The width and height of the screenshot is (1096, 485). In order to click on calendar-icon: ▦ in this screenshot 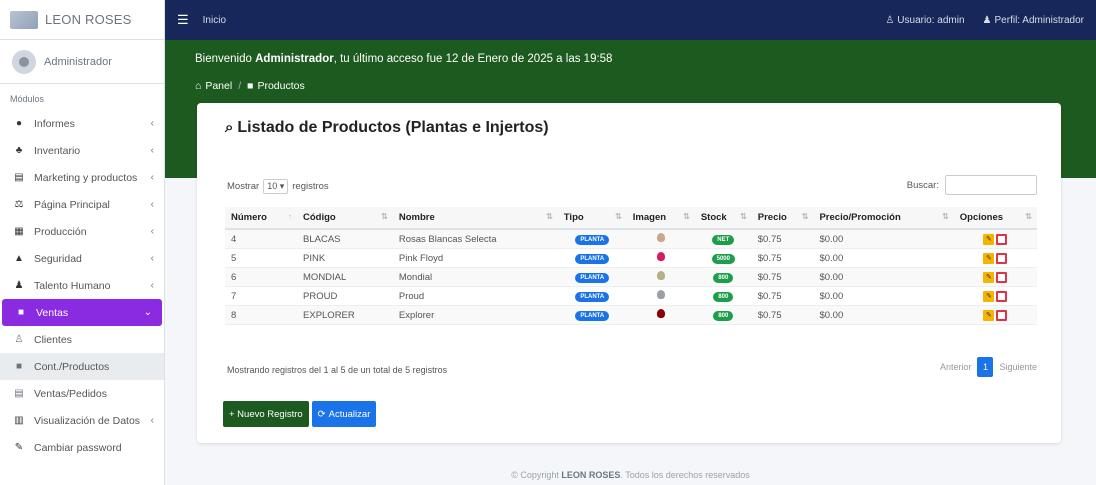, I will do `click(19, 231)`.